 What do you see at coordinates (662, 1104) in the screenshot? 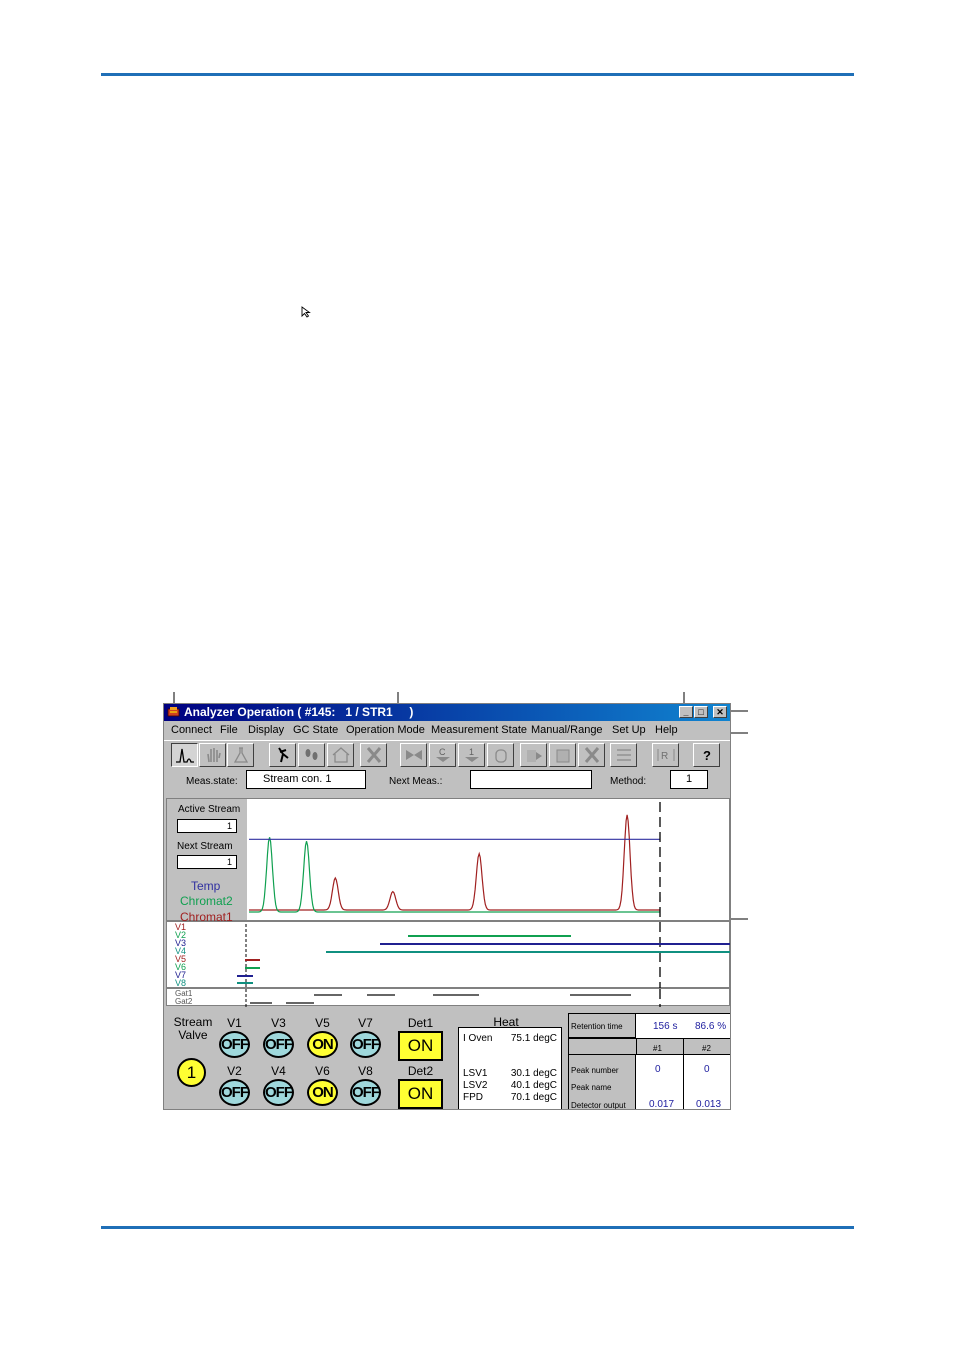
I see `detector-output-1: 0.017` at bounding box center [662, 1104].